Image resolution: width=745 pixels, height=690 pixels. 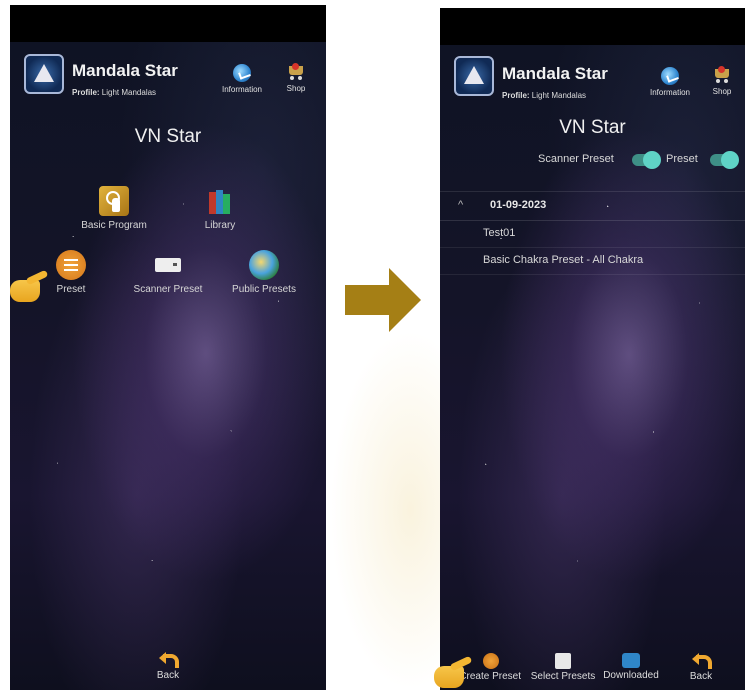 What do you see at coordinates (592, 234) in the screenshot?
I see `list-item: Test01` at bounding box center [592, 234].